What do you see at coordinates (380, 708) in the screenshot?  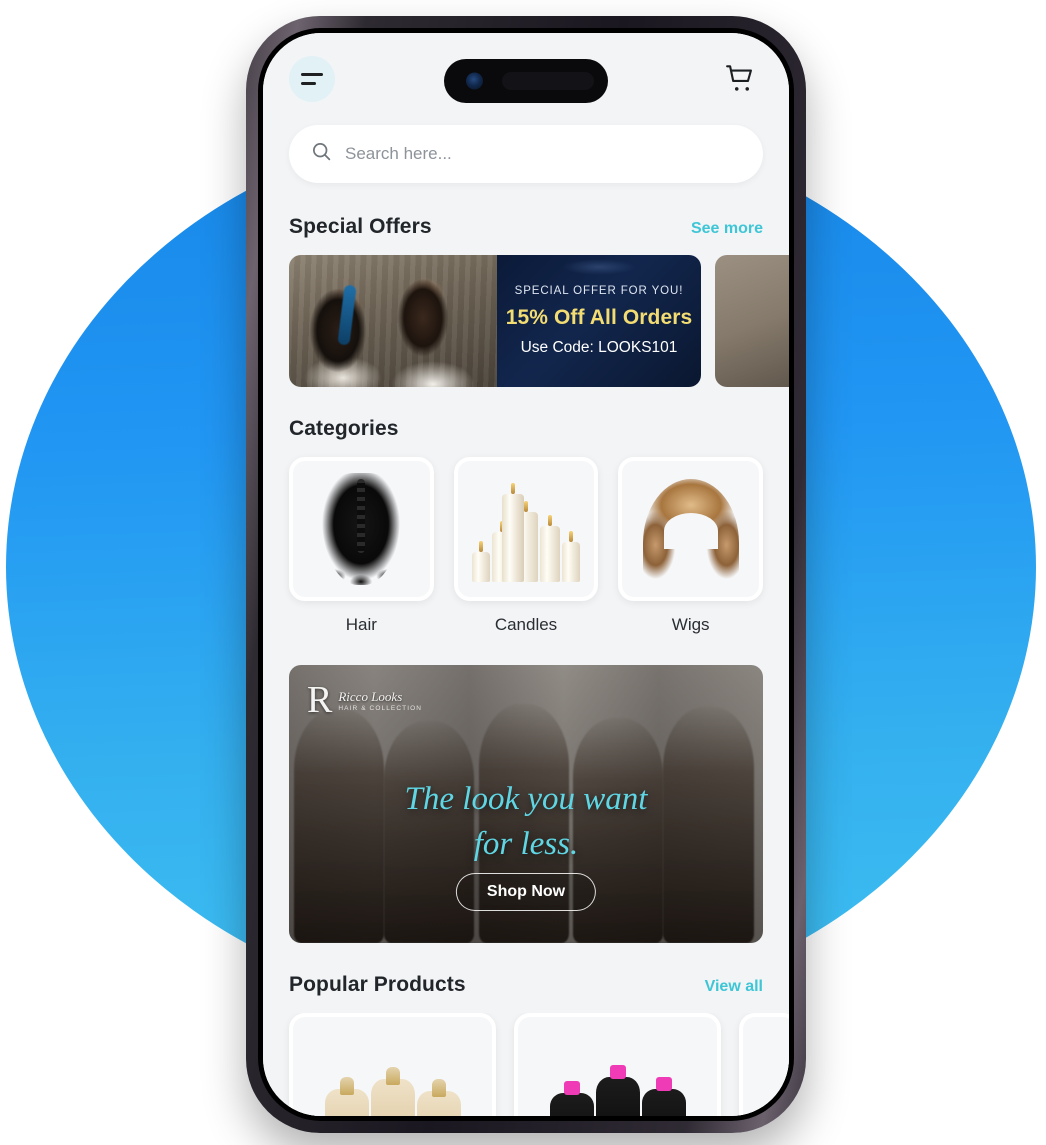 I see `brand-tagline: HAIR & COLLECTION` at bounding box center [380, 708].